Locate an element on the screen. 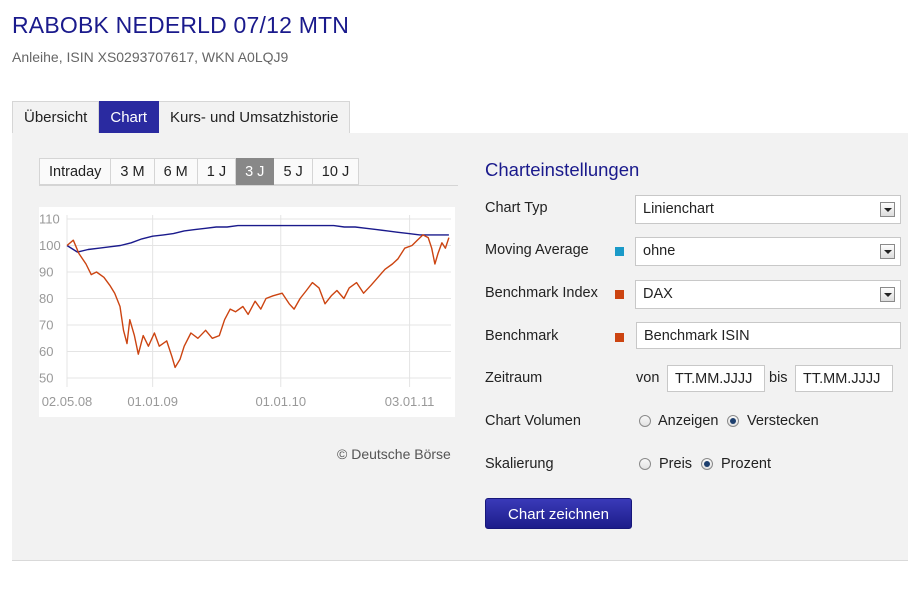 The image size is (908, 593). x-tick-label: 01.01.09 is located at coordinates (152, 401).